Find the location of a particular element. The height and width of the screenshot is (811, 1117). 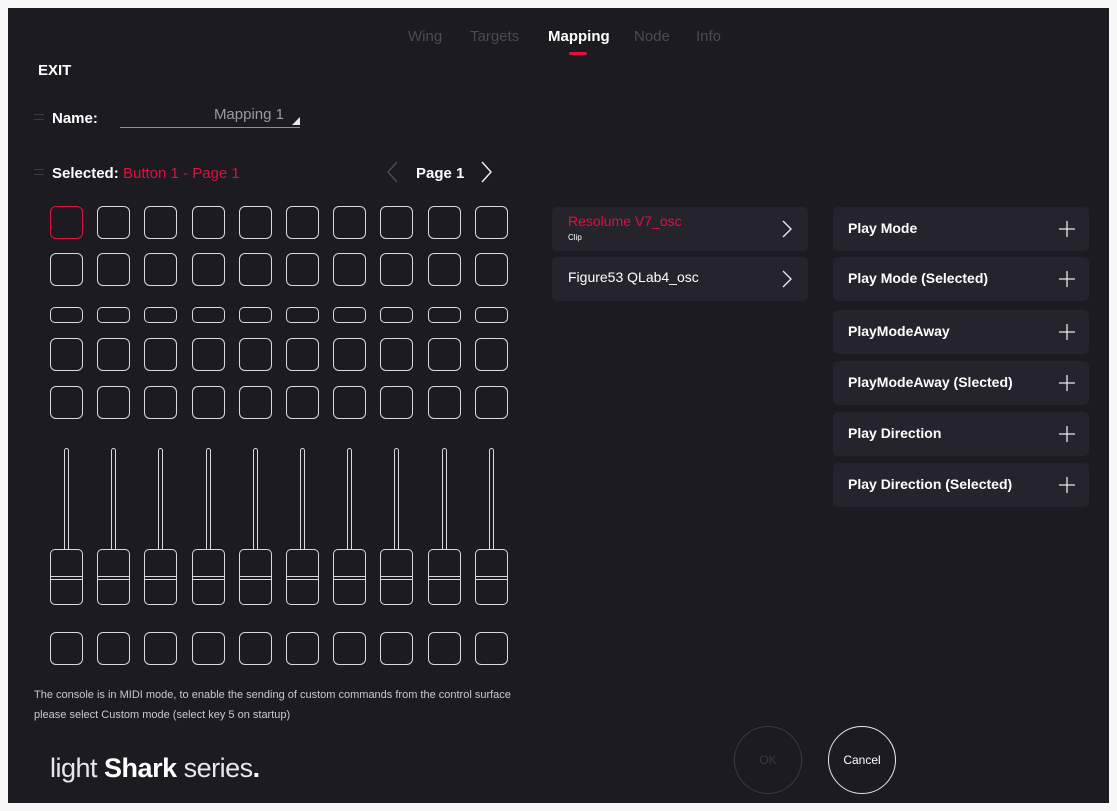

selected-value: Button 1 - Page 1 is located at coordinates (181, 173).